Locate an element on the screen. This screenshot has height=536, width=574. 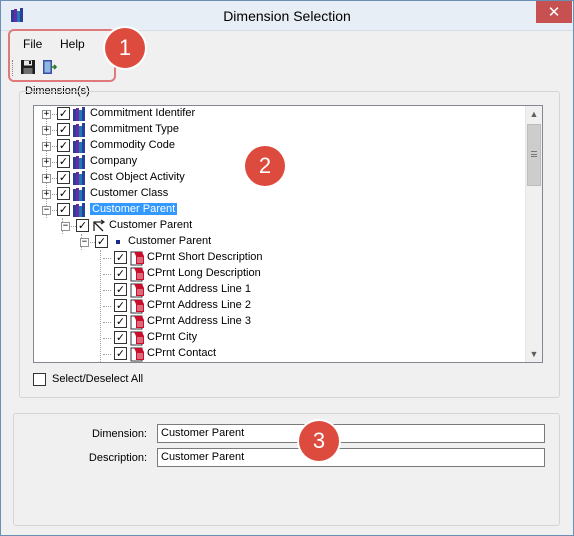
tree-row-label: Customer Class is located at coordinates (129, 193).